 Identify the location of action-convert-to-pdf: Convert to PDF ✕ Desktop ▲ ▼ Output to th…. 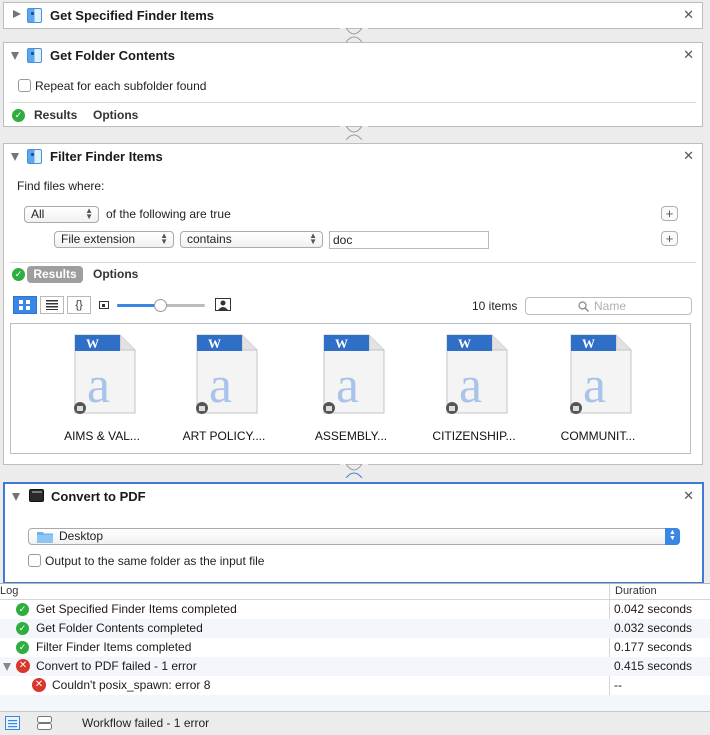
(353, 533).